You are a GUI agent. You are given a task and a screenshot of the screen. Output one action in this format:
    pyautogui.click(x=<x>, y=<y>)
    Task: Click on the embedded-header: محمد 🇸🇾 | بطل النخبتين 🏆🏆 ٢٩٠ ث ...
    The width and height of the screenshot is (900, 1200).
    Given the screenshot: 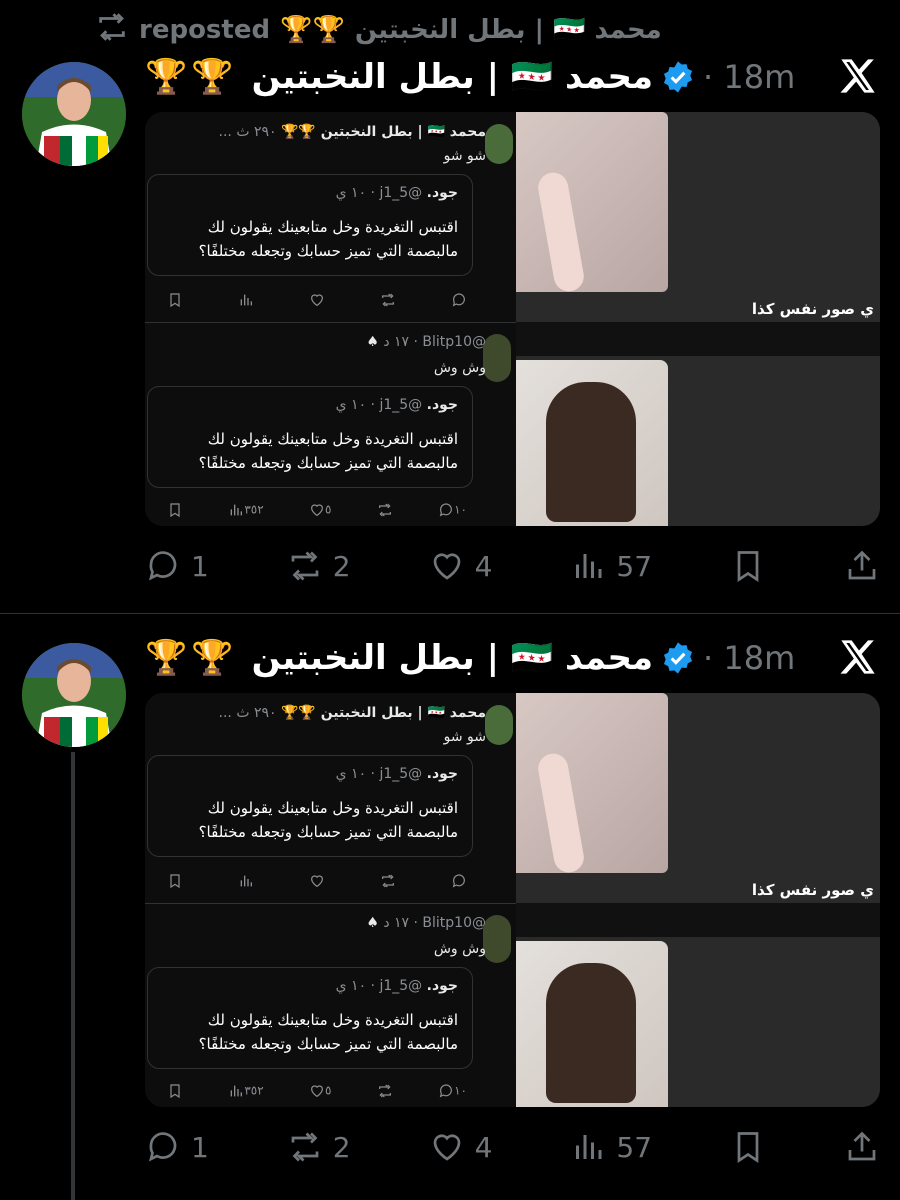 What is the action you would take?
    pyautogui.click(x=352, y=713)
    